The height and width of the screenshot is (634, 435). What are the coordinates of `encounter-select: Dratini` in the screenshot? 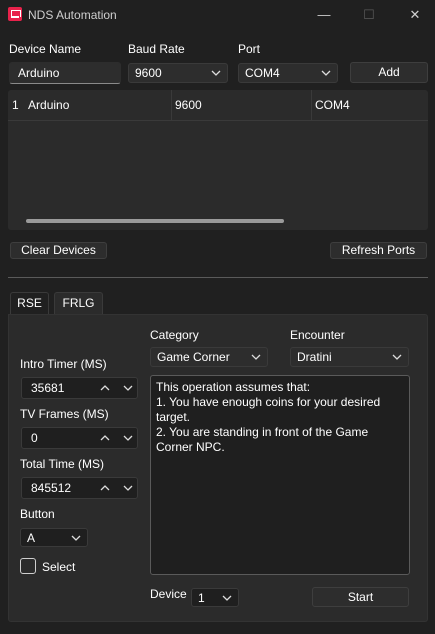 It's located at (349, 357).